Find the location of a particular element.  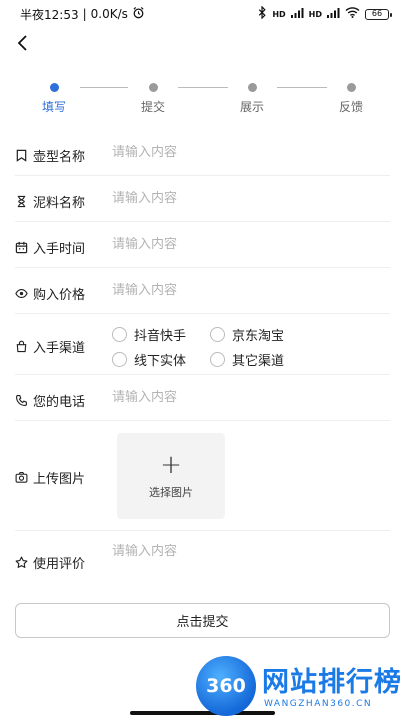

chevron-left-icon is located at coordinates (22, 43).